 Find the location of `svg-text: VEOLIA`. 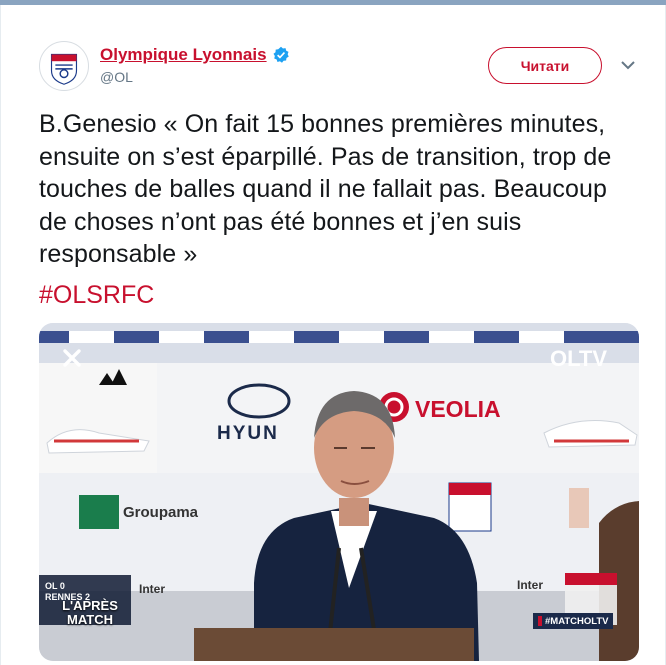

svg-text: VEOLIA is located at coordinates (458, 409).